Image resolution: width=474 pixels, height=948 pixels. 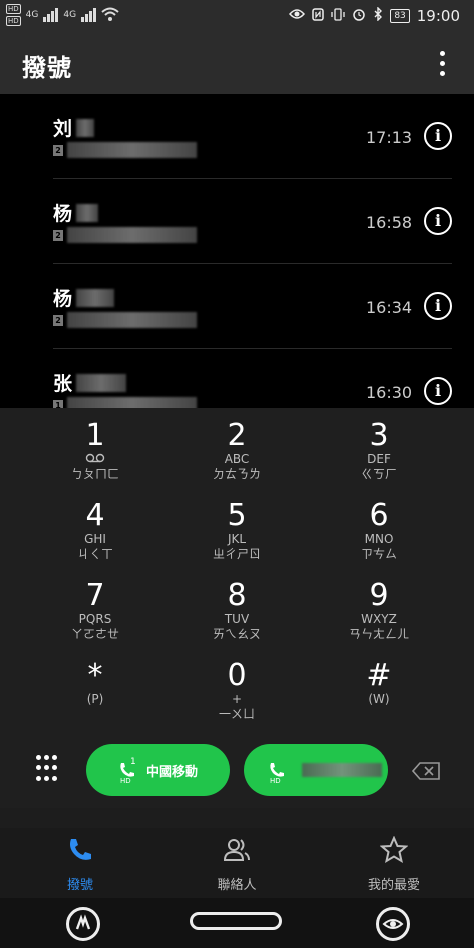 I want to click on tab-favorites: 我的最愛, so click(x=394, y=864).